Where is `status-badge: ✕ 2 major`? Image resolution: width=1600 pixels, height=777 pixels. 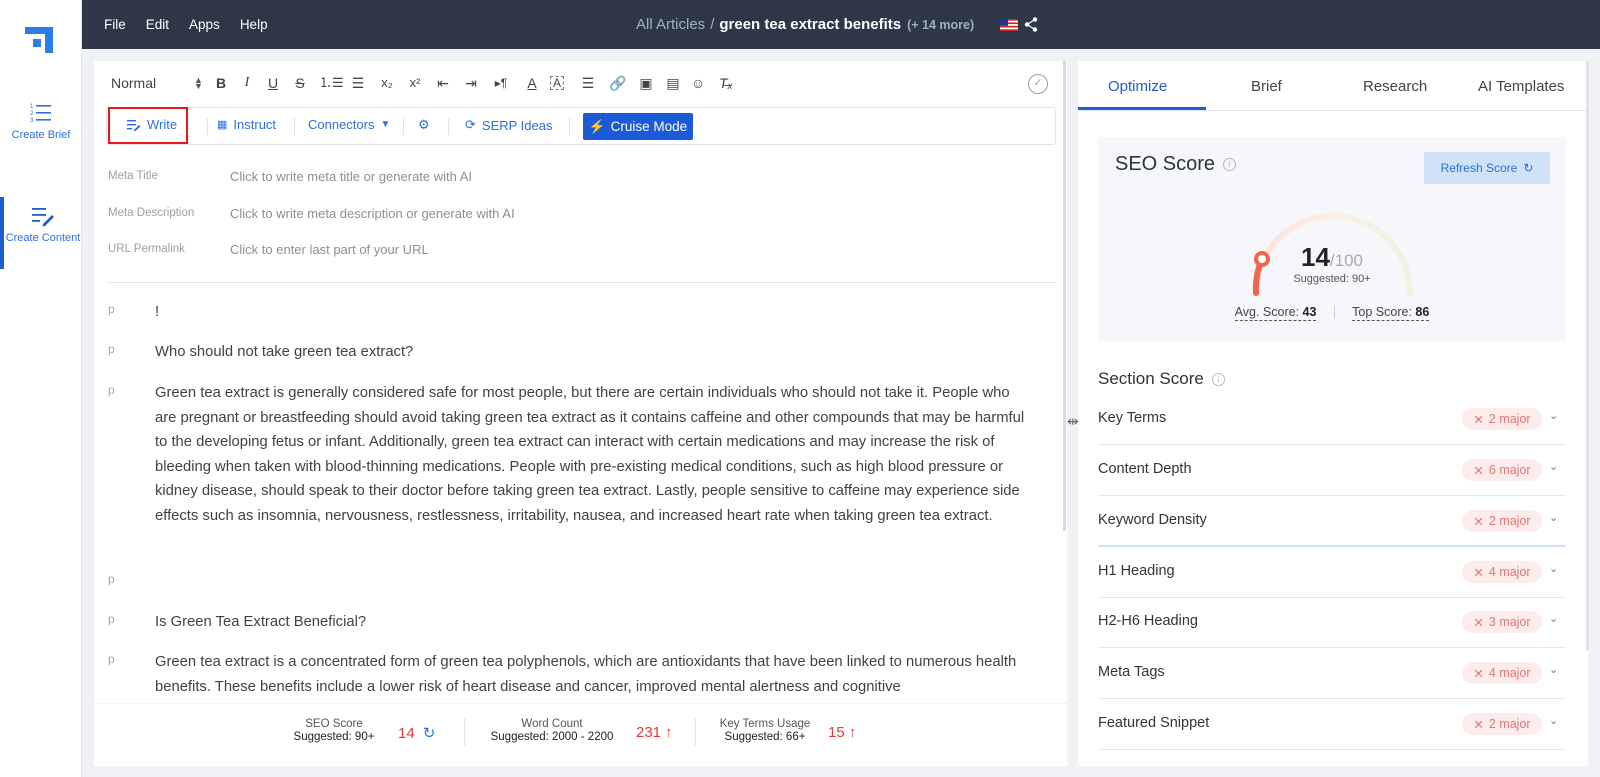 status-badge: ✕ 2 major is located at coordinates (1502, 419).